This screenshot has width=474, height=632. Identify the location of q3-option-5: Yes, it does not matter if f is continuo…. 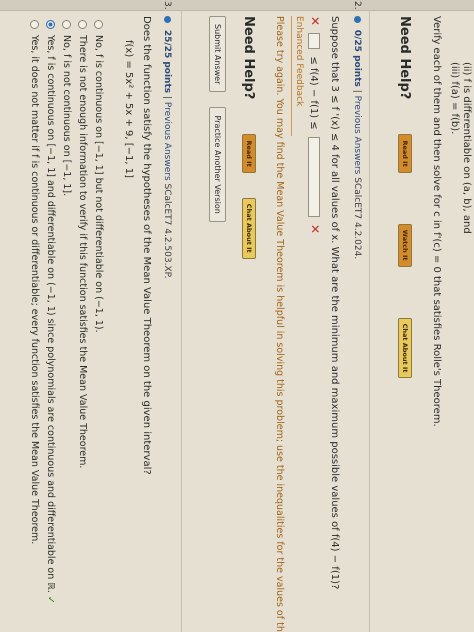
(34, 282).